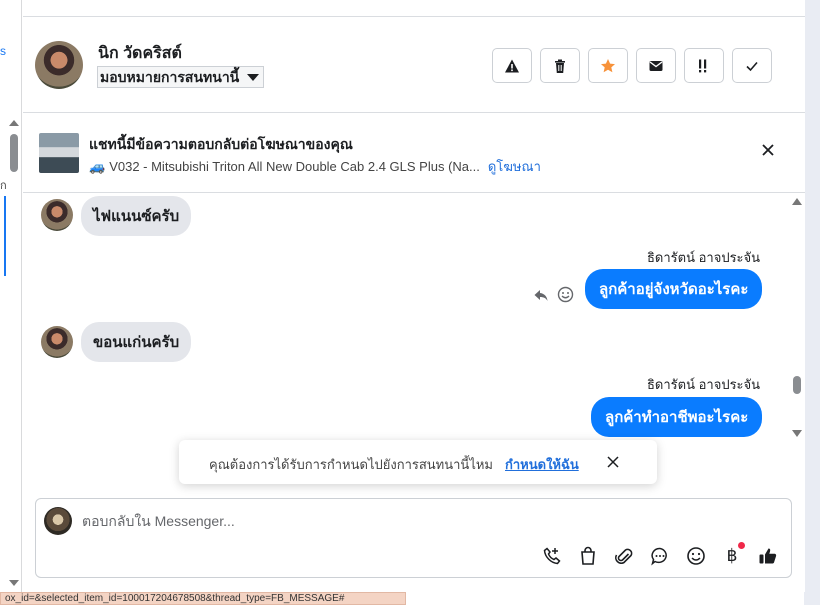 This screenshot has height=605, width=820. Describe the element at coordinates (541, 295) in the screenshot. I see `reply-icon` at that location.